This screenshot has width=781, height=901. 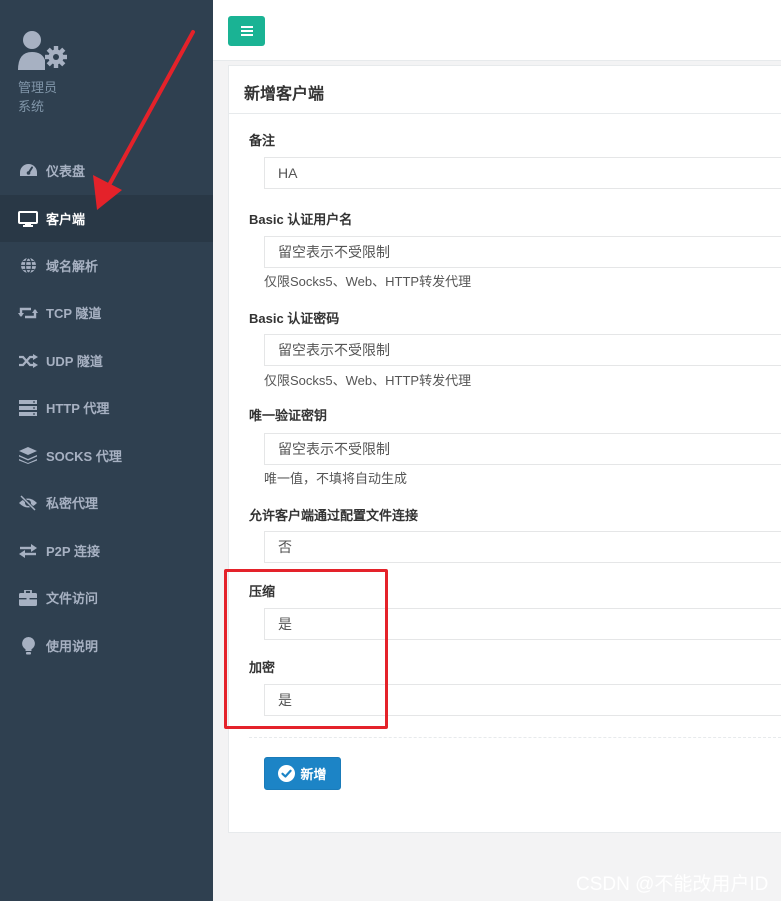 What do you see at coordinates (672, 884) in the screenshot?
I see `watermark: CSDN @不能改用户ID` at bounding box center [672, 884].